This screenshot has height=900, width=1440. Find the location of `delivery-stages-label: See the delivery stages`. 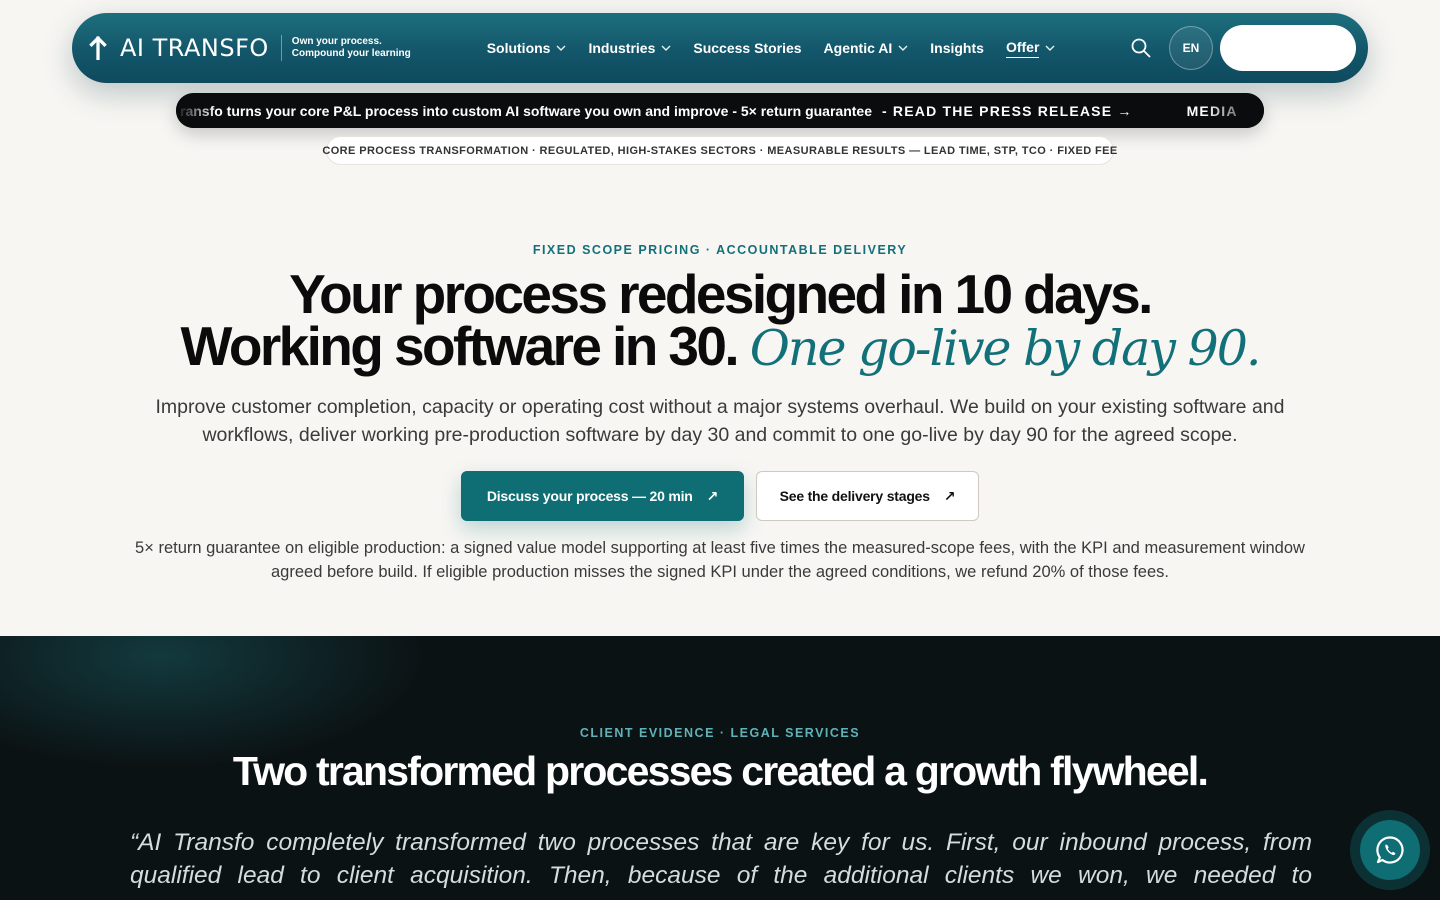

delivery-stages-label: See the delivery stages is located at coordinates (854, 496).